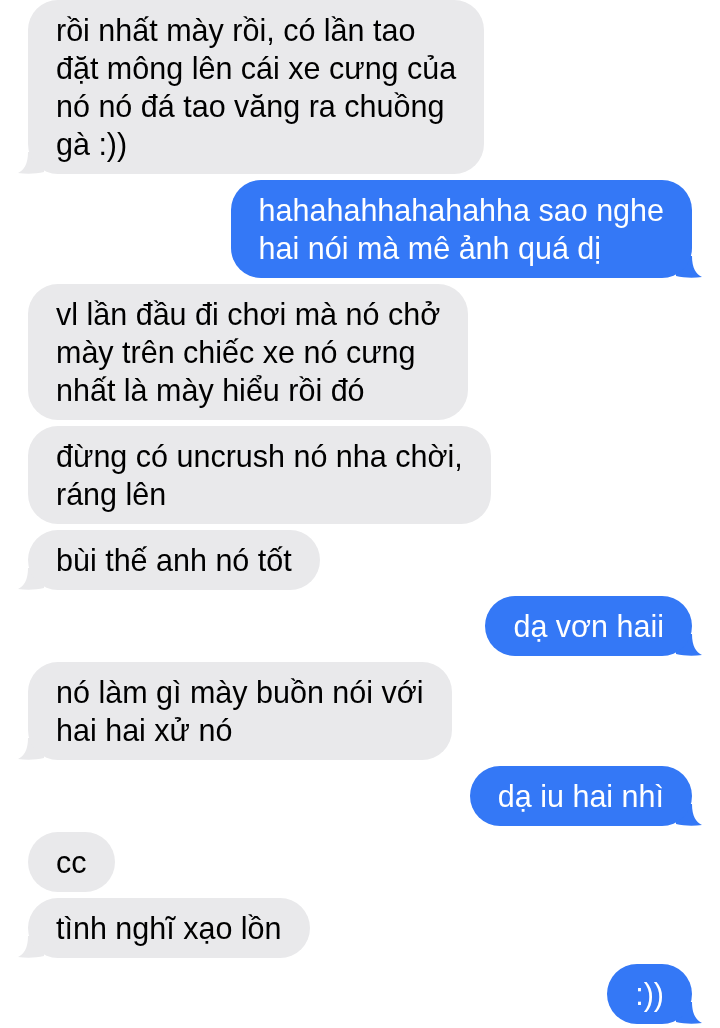 Image resolution: width=720 pixels, height=1028 pixels. I want to click on message-bubble: đừng có uncrush nó nha chời, ráng lên, so click(259, 475).